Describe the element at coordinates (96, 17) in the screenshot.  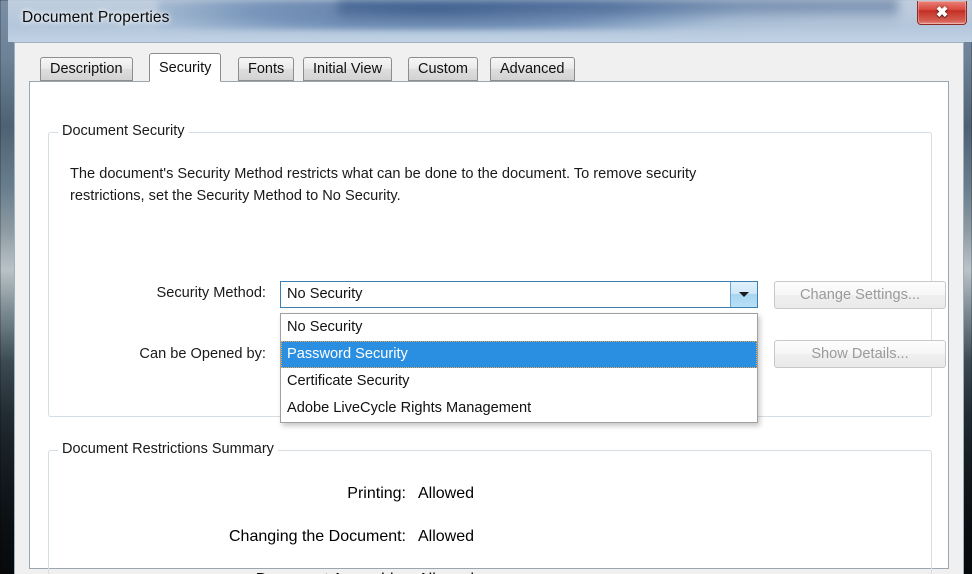
I see `window-title: Document Properties` at that location.